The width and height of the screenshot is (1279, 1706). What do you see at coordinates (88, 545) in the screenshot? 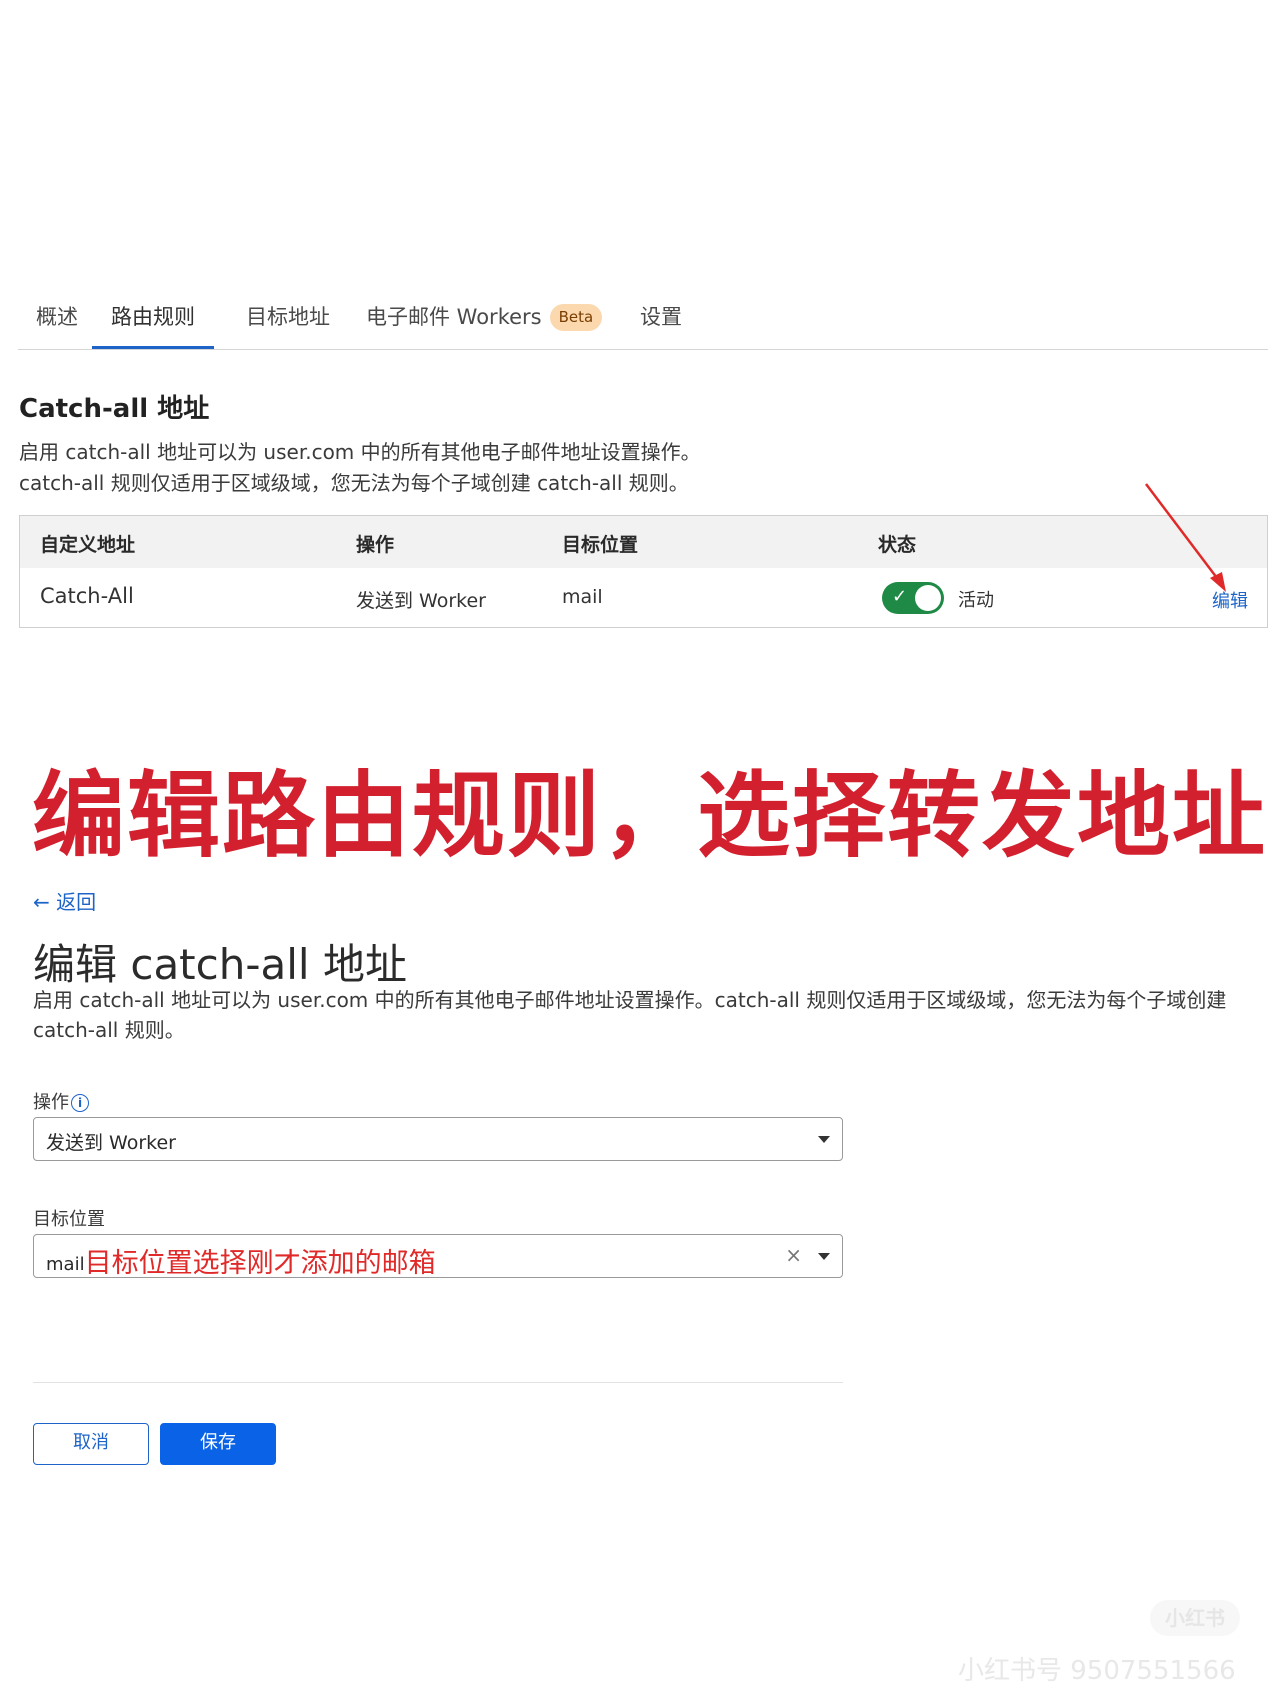
I see `header-custom-address: 自定义地址` at bounding box center [88, 545].